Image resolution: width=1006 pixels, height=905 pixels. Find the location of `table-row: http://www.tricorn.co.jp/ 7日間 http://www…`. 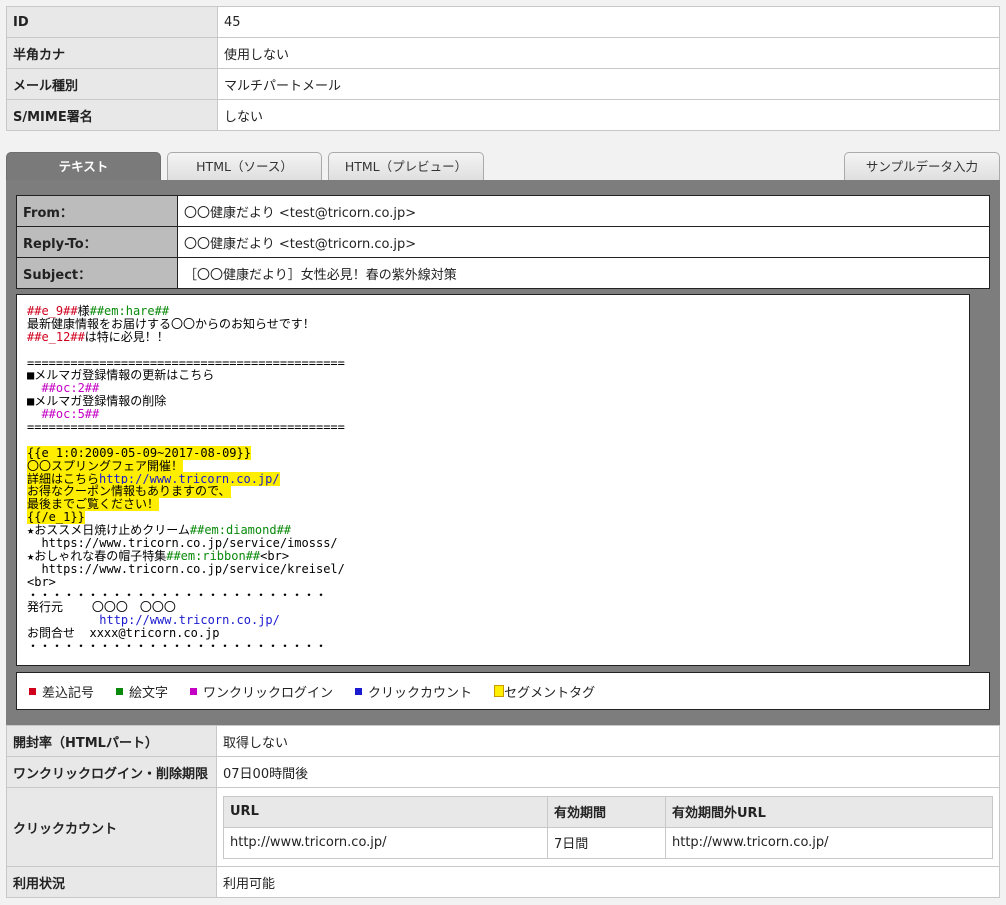

table-row: http://www.tricorn.co.jp/ 7日間 http://www… is located at coordinates (608, 842).